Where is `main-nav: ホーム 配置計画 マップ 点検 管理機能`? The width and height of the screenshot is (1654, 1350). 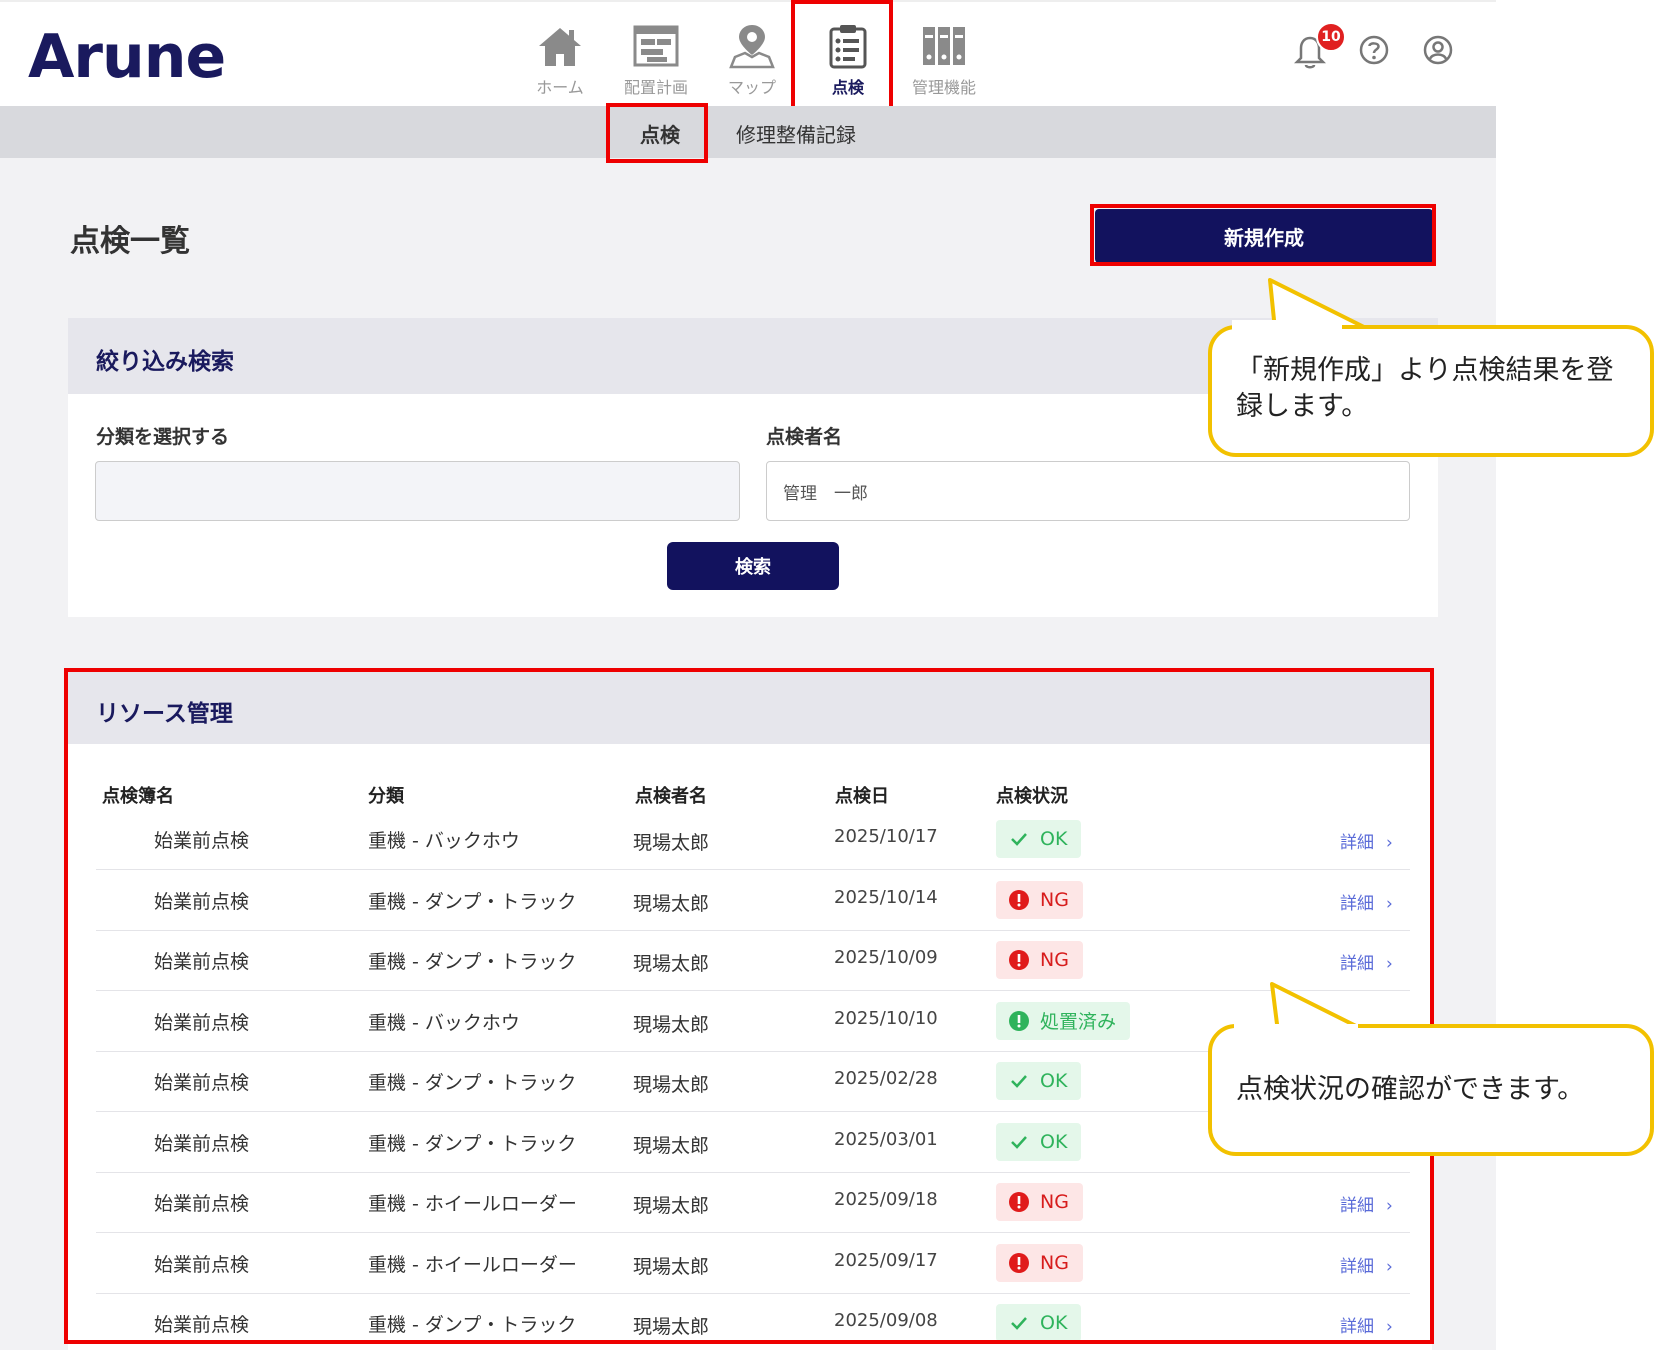
main-nav: ホーム 配置計画 マップ 点検 管理機能 is located at coordinates (752, 55).